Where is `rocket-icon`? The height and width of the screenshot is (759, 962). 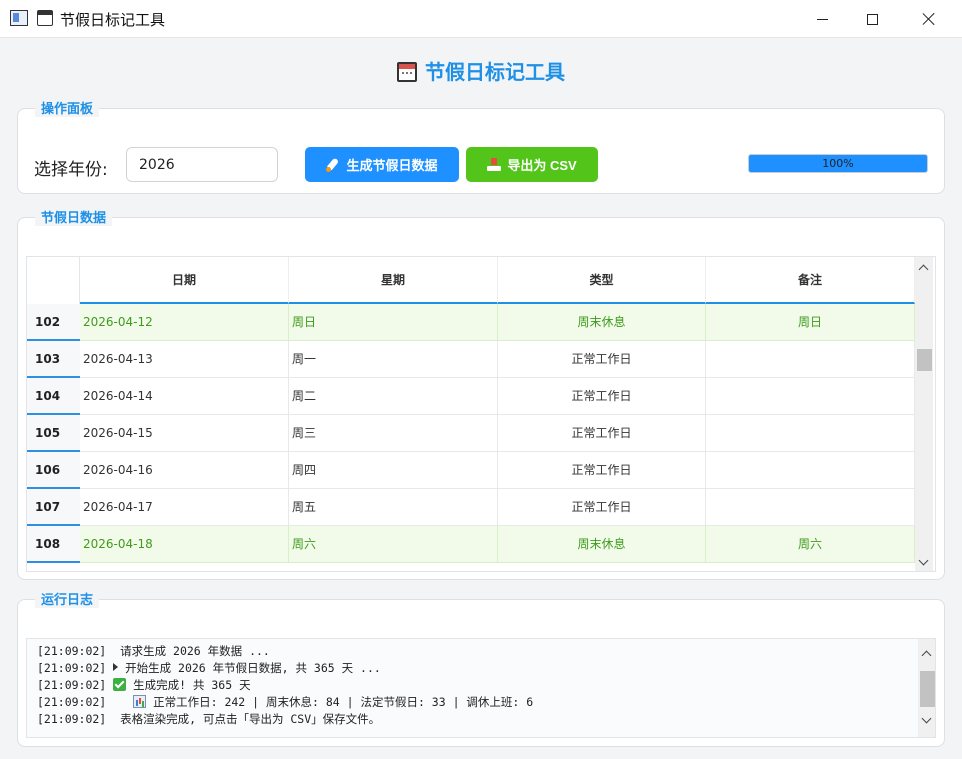 rocket-icon is located at coordinates (333, 165).